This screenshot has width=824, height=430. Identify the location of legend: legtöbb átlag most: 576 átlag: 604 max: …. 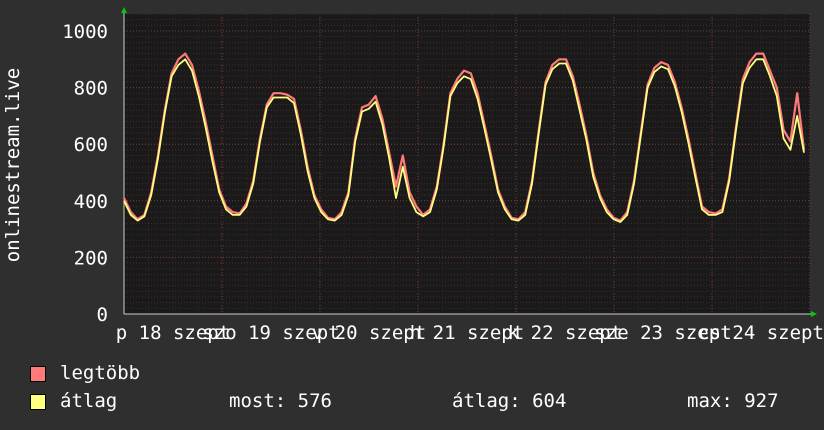
(420, 392).